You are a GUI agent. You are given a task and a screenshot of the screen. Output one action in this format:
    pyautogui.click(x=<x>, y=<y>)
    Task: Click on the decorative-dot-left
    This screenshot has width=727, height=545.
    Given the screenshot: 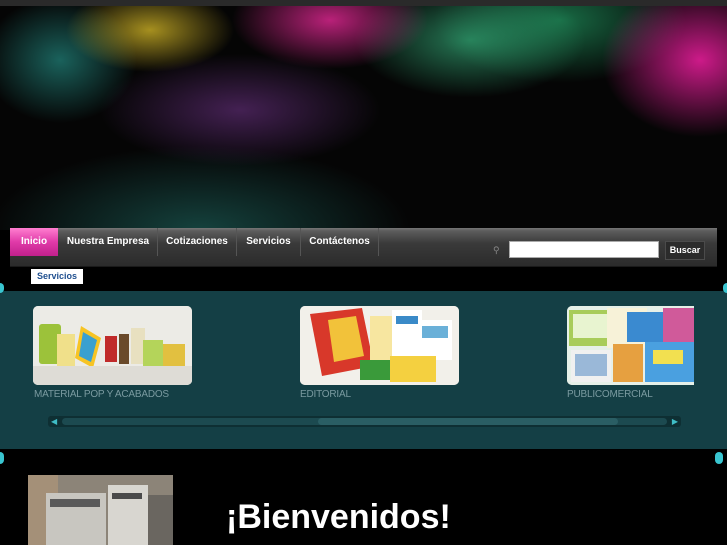 What is the action you would take?
    pyautogui.click(x=2, y=458)
    